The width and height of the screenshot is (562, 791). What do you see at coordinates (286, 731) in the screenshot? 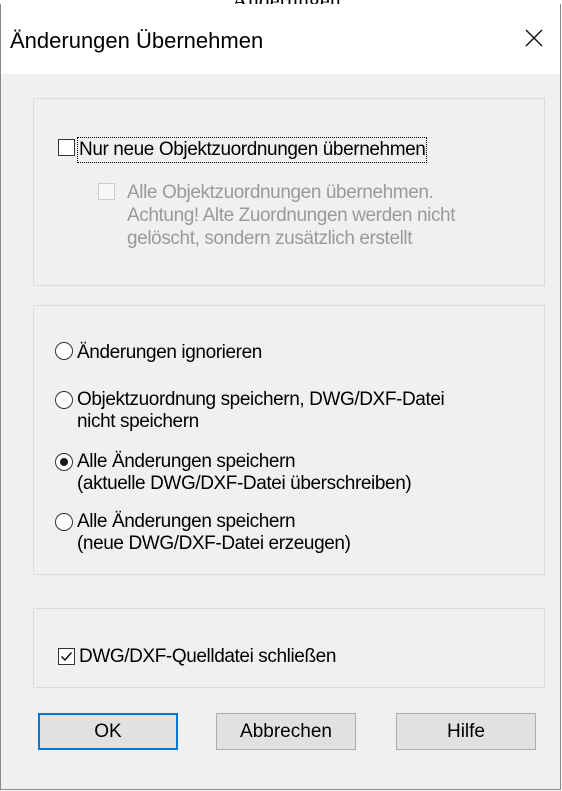
I see `cancel-button: Abbrechen` at bounding box center [286, 731].